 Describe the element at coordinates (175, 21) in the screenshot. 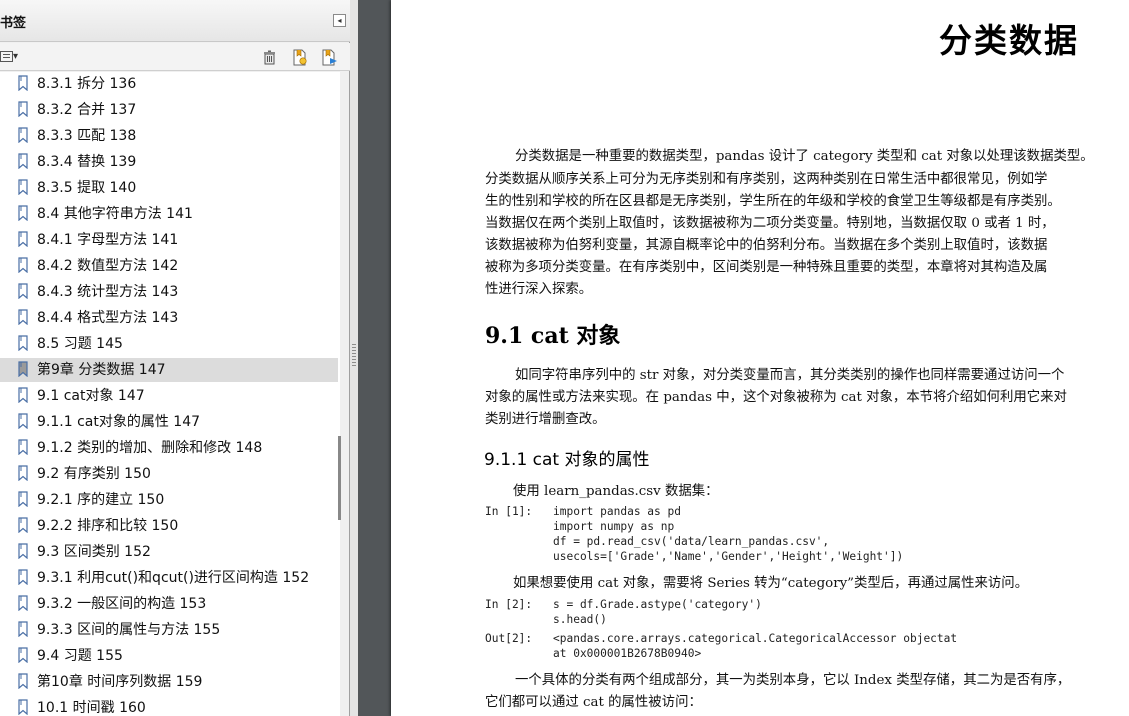

I see `panel-header: 书签 ◂` at that location.